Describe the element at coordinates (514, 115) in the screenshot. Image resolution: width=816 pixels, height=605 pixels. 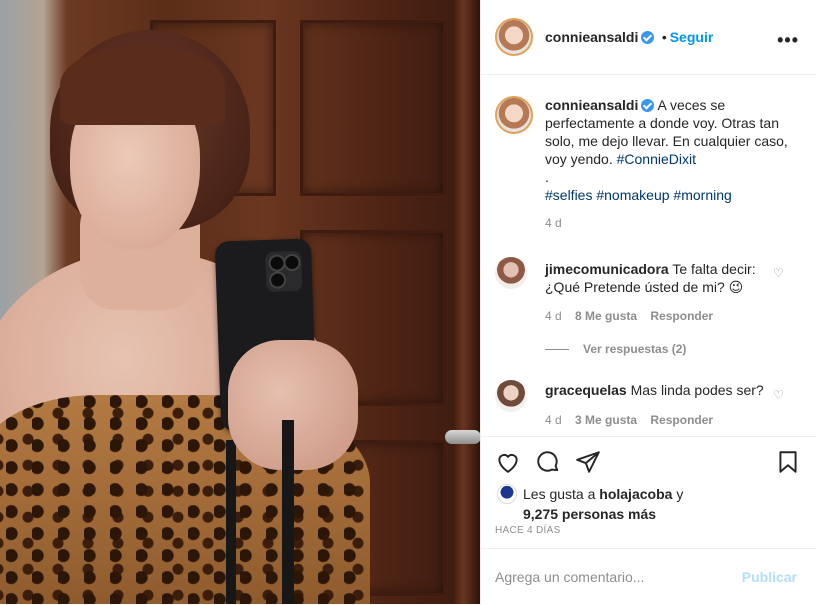
I see `caption-avatar` at that location.